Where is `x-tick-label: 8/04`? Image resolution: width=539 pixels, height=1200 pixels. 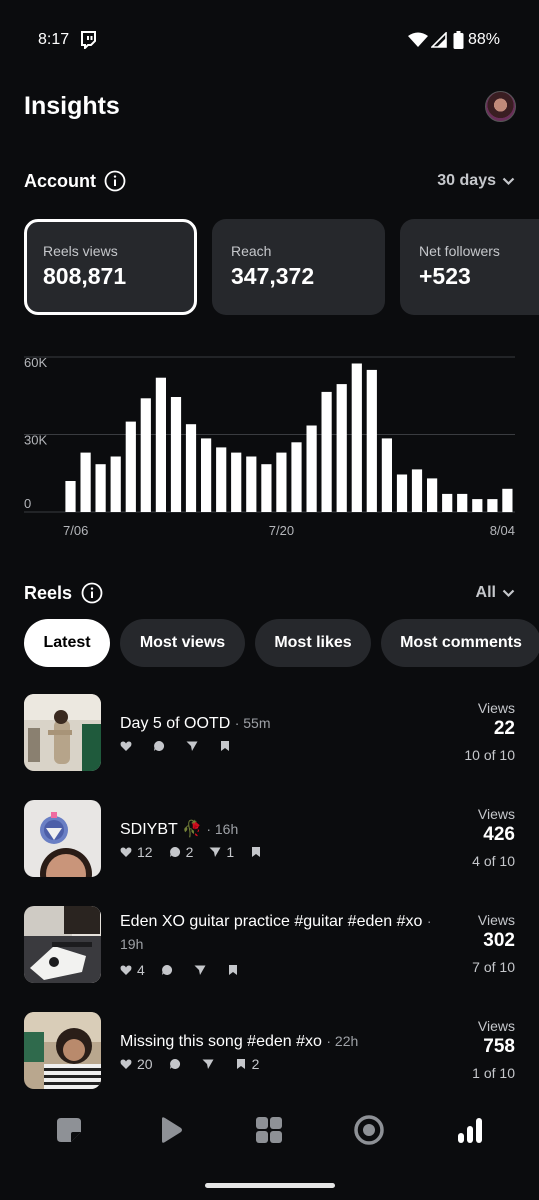 x-tick-label: 8/04 is located at coordinates (502, 530).